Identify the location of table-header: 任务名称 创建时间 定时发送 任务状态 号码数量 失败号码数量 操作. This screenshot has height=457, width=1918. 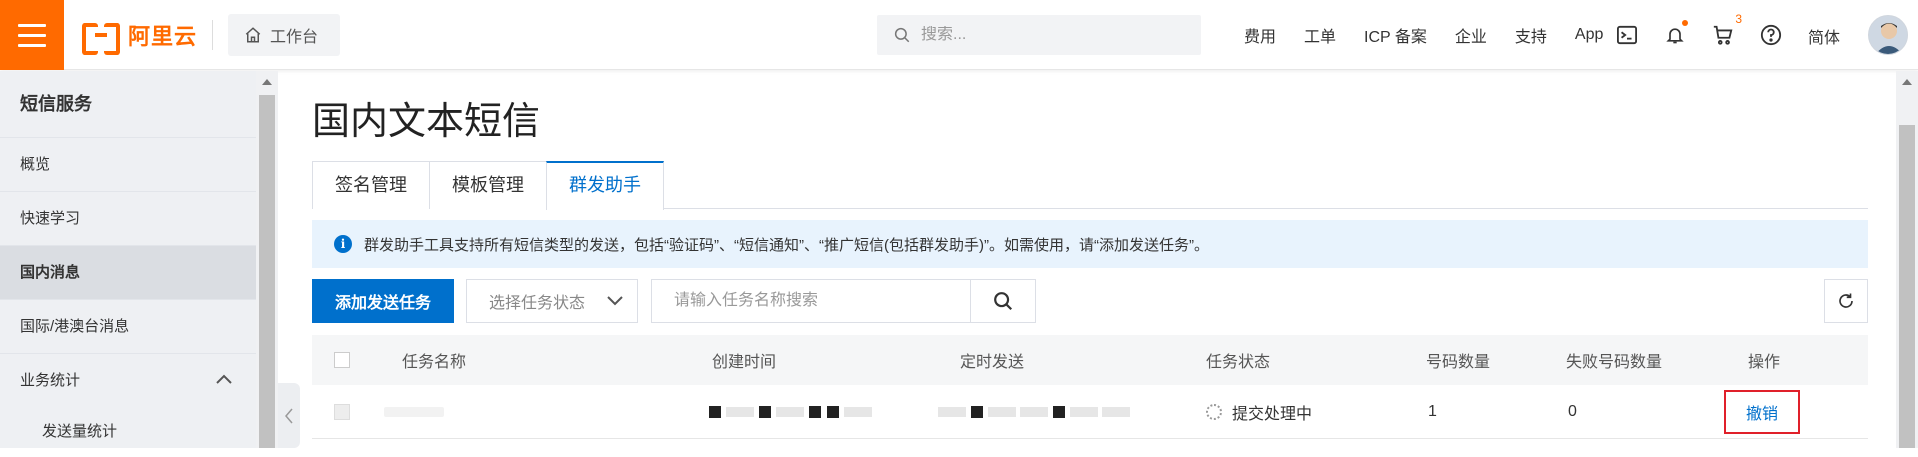
(1090, 360).